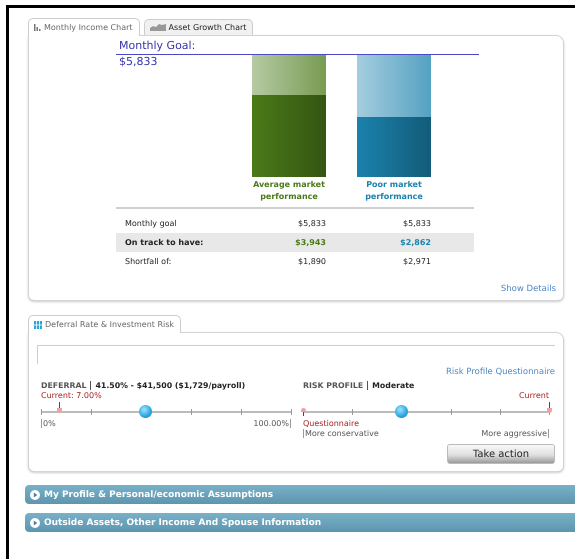 This screenshot has width=575, height=559. I want to click on show-details-link: Show Details, so click(528, 289).